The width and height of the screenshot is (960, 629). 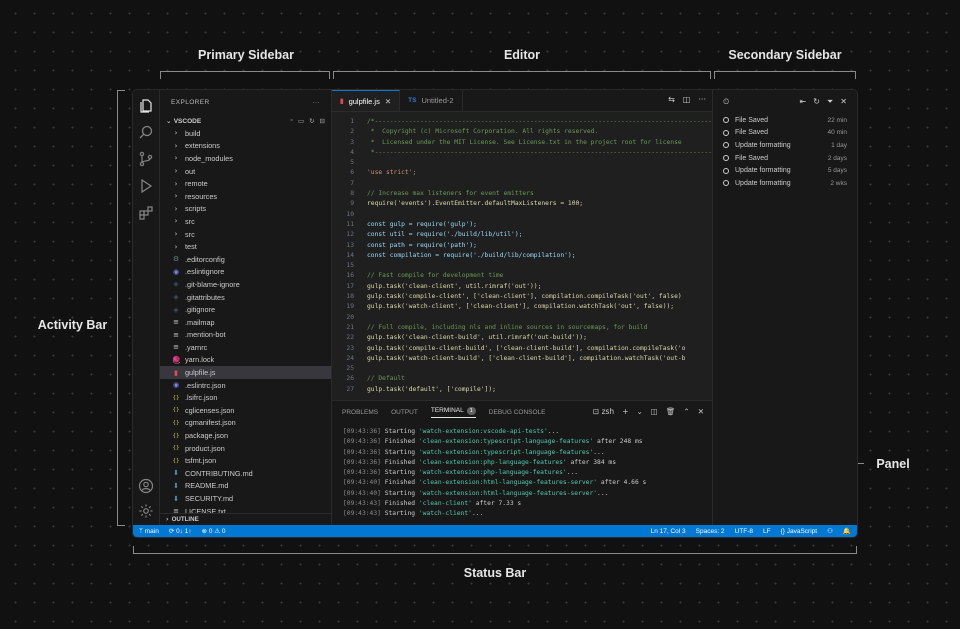 I want to click on workspace-folder-header: ⌄ VSCODE ▫ ▭ ↻ ⊟, so click(x=245, y=120).